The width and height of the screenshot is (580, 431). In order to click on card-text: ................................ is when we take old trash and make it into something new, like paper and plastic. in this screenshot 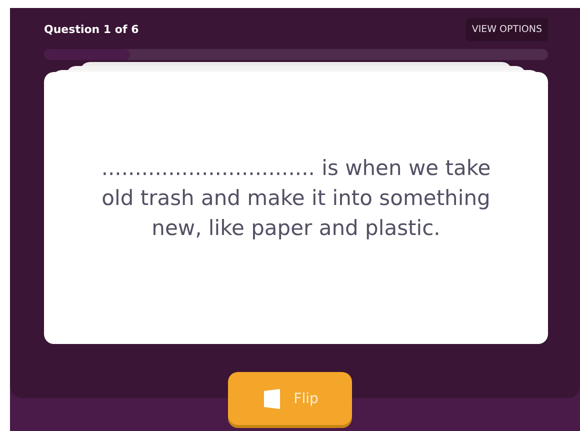, I will do `click(296, 198)`.